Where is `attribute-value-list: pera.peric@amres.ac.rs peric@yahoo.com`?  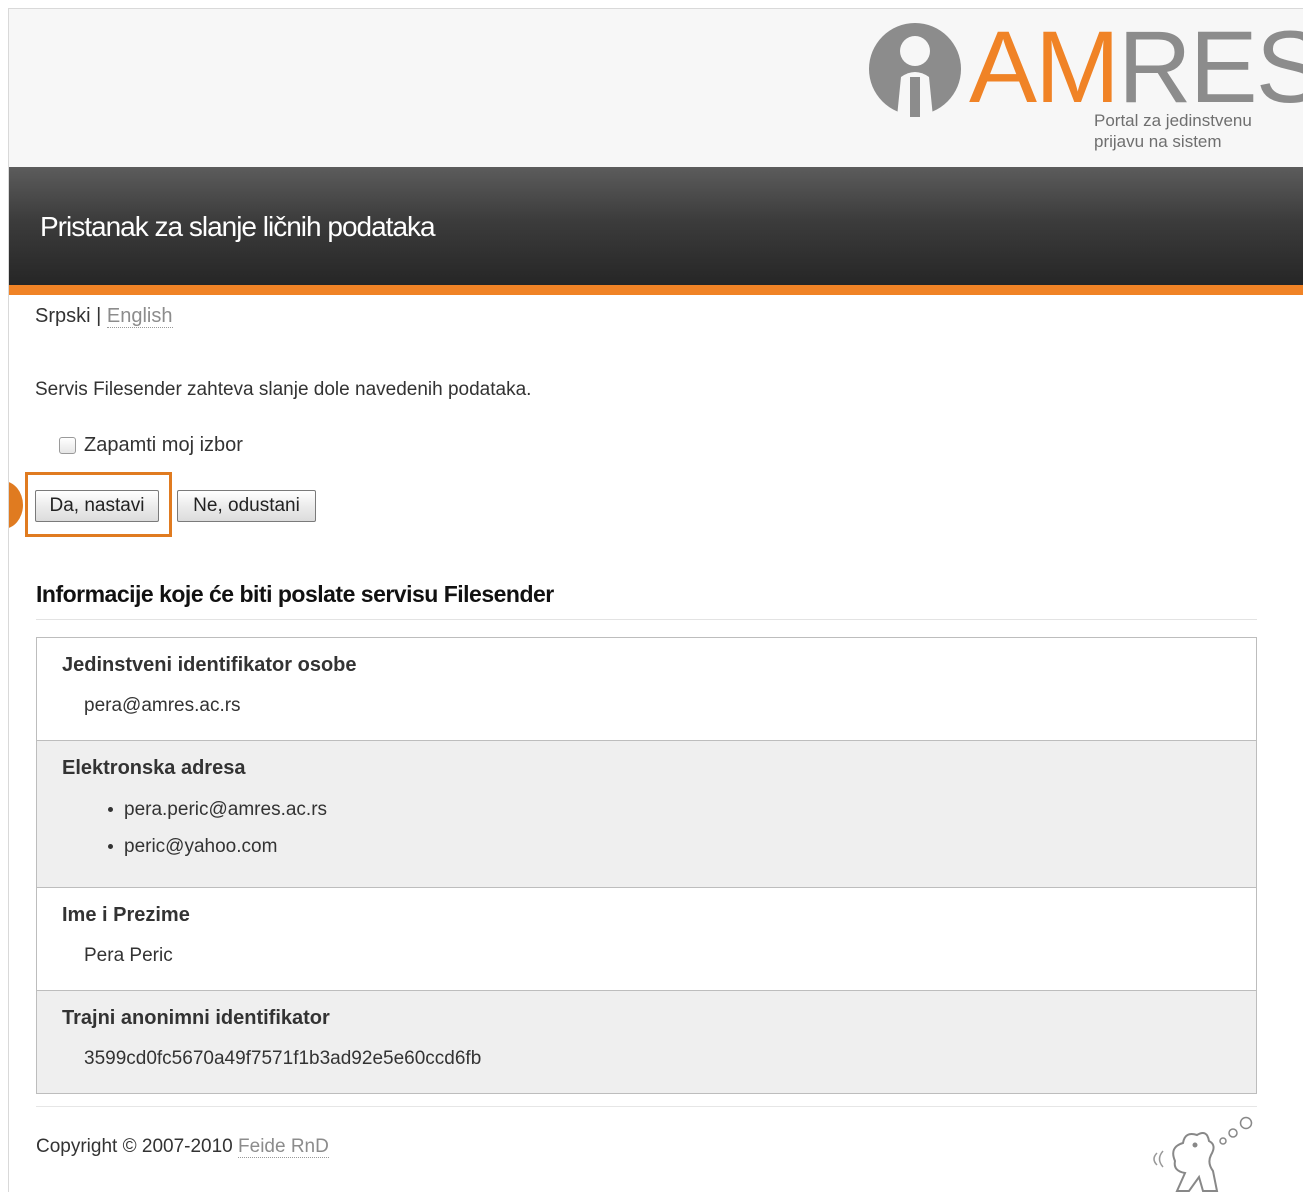
attribute-value-list: pera.peric@amres.ac.rs peric@yahoo.com is located at coordinates (659, 836).